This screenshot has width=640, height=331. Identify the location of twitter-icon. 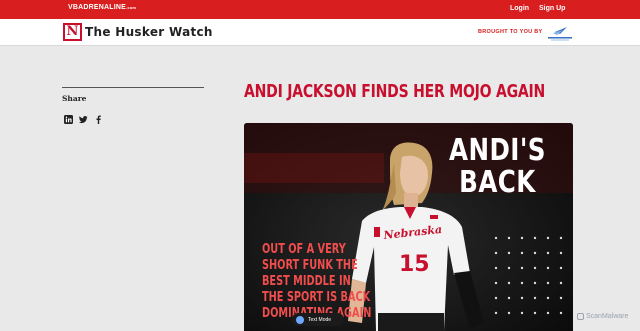
(83, 117).